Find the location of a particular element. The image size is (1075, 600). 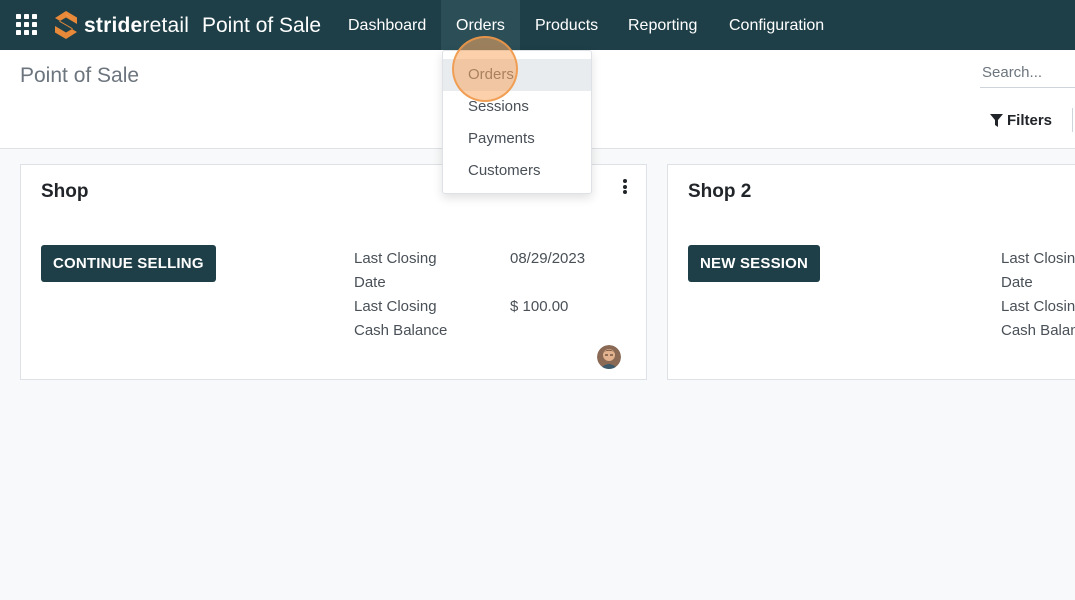

nav-item-products: Products is located at coordinates (566, 25).